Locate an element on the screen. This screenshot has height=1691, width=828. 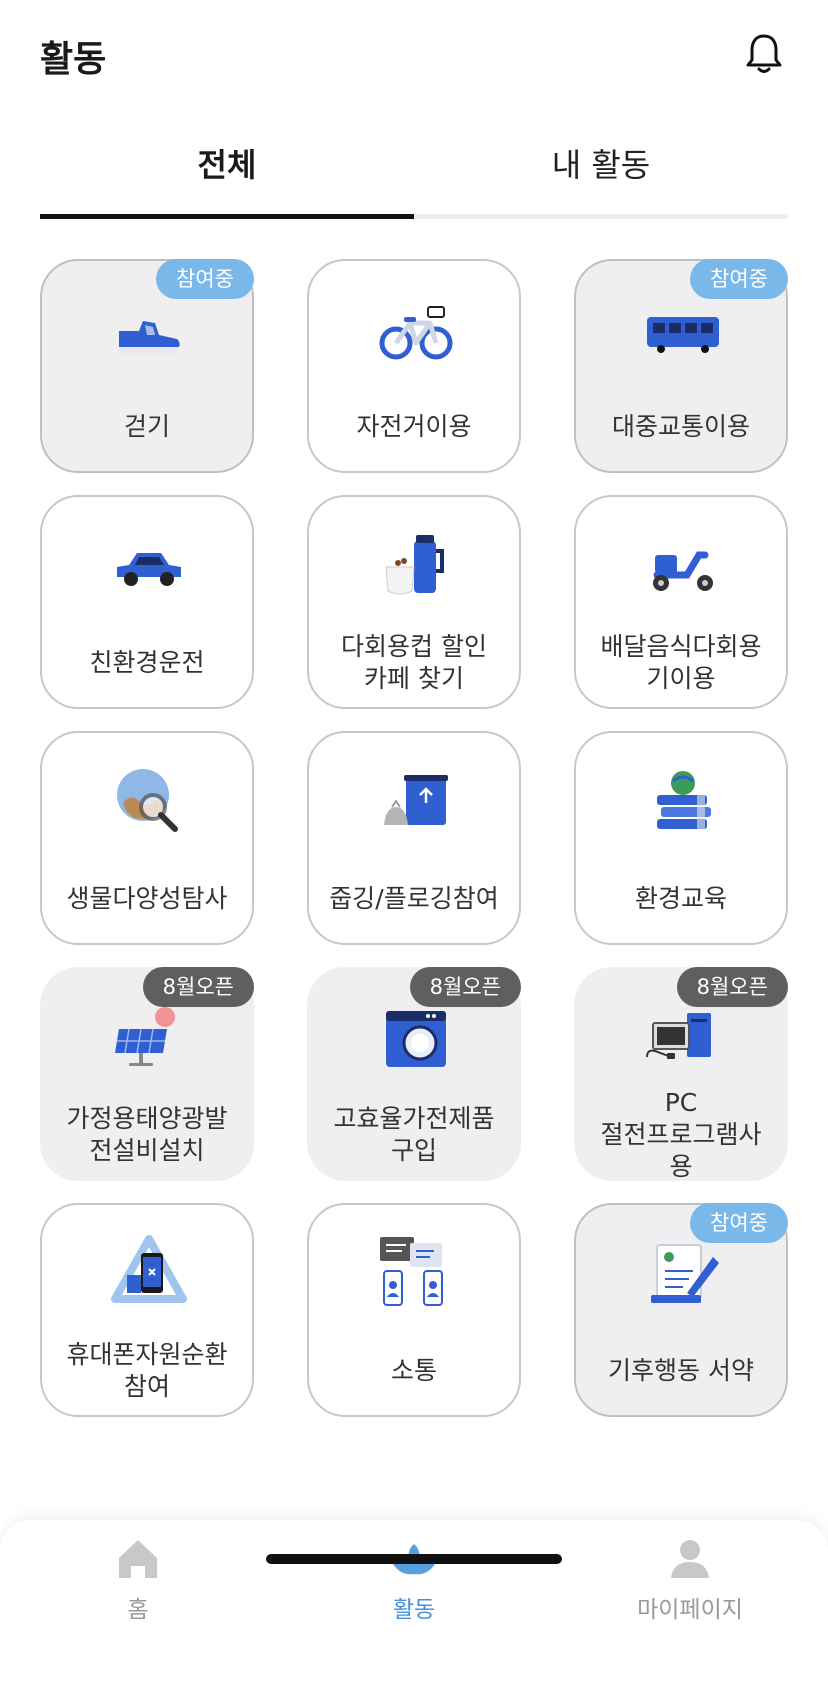
page-title: 활동 is located at coordinates (73, 59).